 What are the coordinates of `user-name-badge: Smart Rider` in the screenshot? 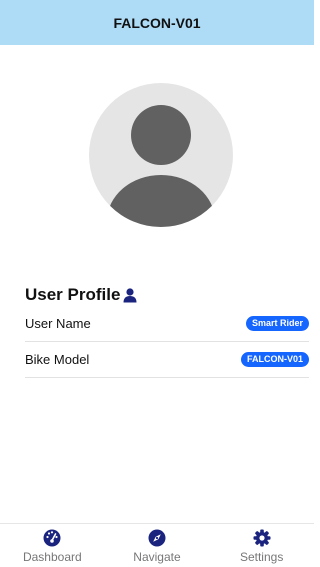 It's located at (277, 323).